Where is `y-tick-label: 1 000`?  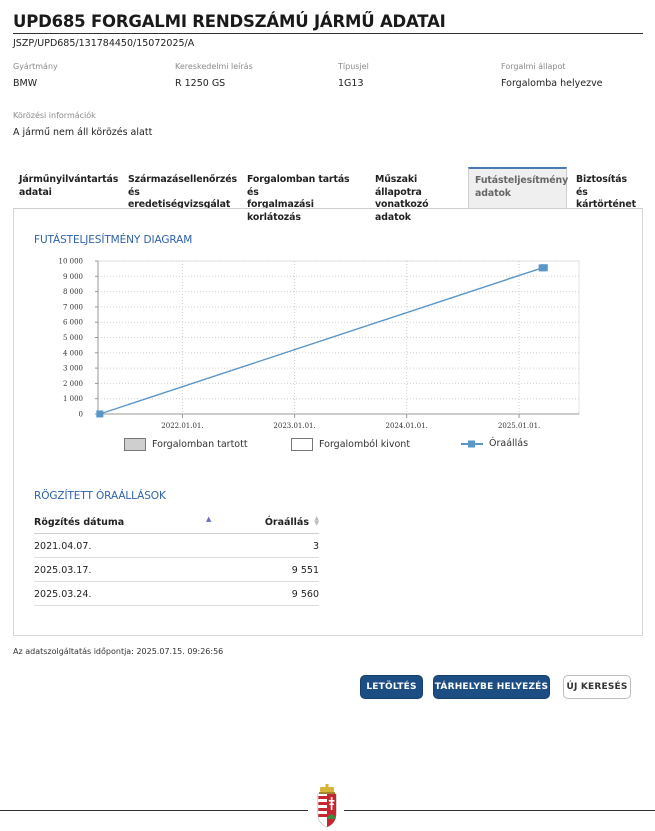 y-tick-label: 1 000 is located at coordinates (73, 399).